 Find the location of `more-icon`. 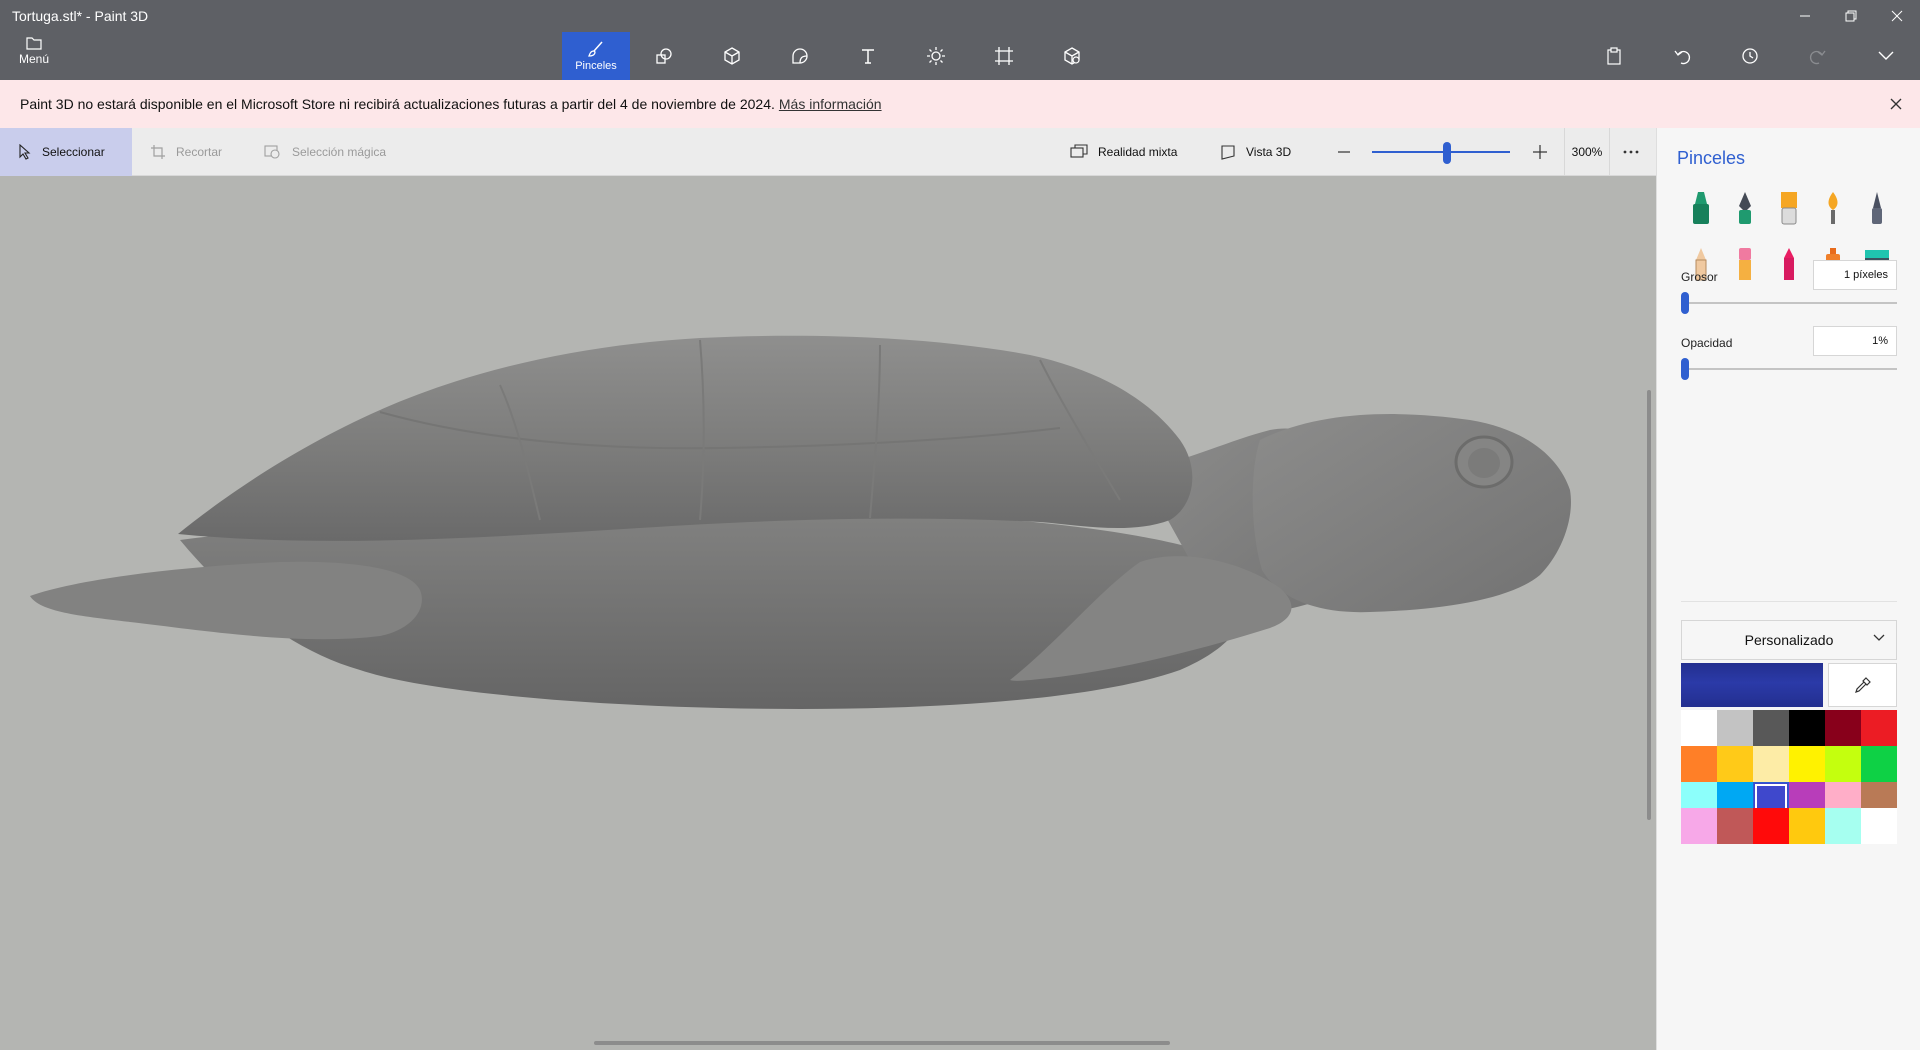

more-icon is located at coordinates (1631, 152).